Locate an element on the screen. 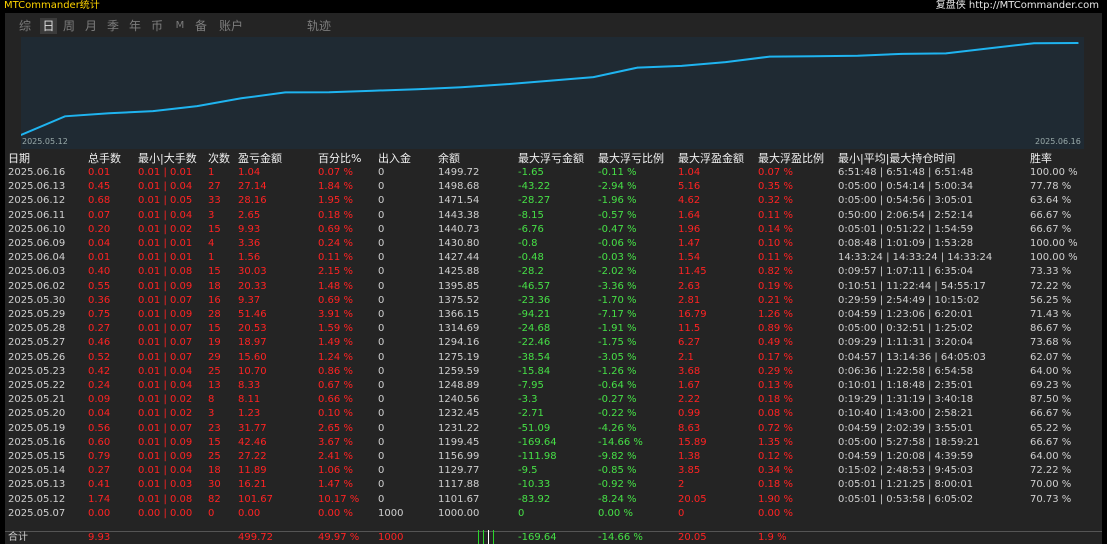  cell-count: 82 is located at coordinates (214, 499).